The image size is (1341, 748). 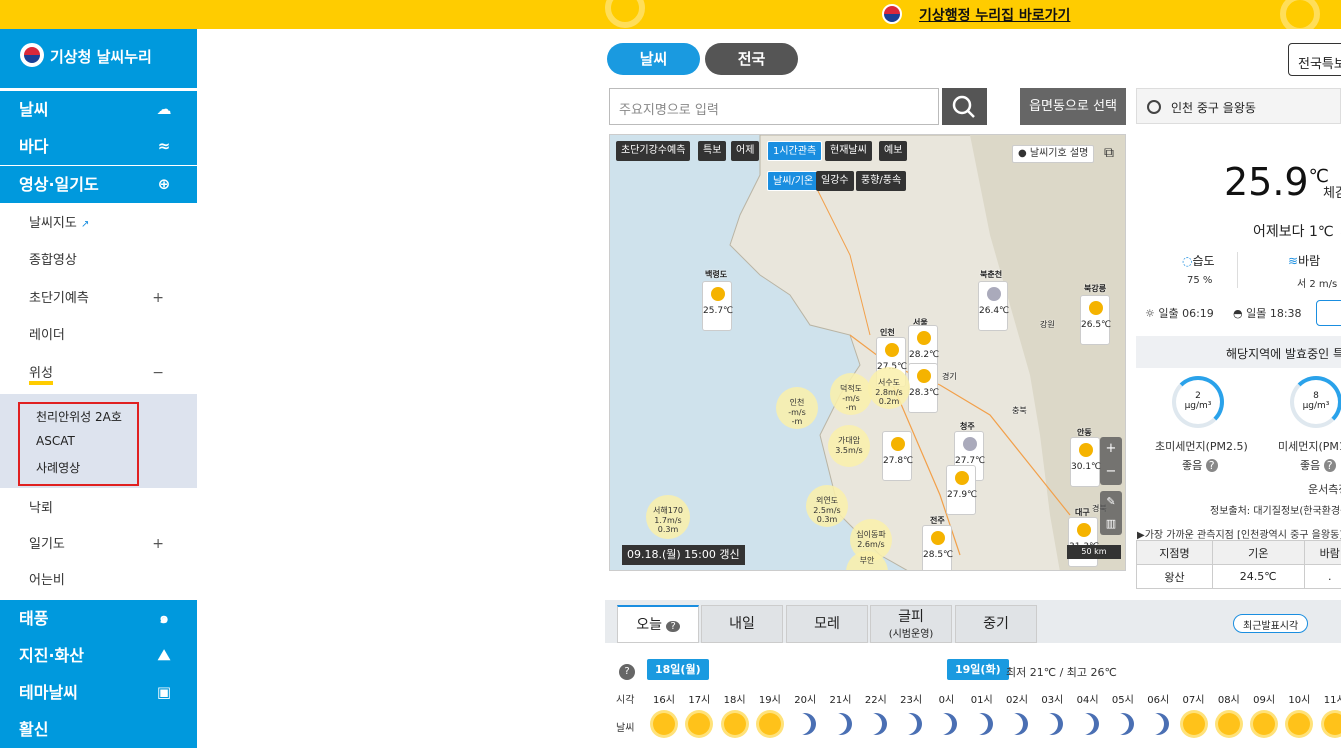 What do you see at coordinates (1258, 576) in the screenshot?
I see `table-cell: 24.5℃` at bounding box center [1258, 576].